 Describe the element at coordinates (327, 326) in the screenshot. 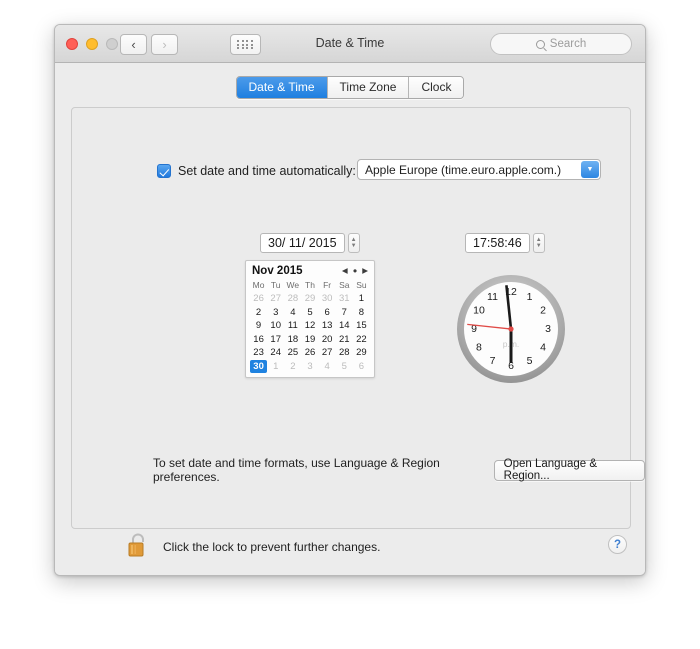

I see `calendar-day: 13` at that location.